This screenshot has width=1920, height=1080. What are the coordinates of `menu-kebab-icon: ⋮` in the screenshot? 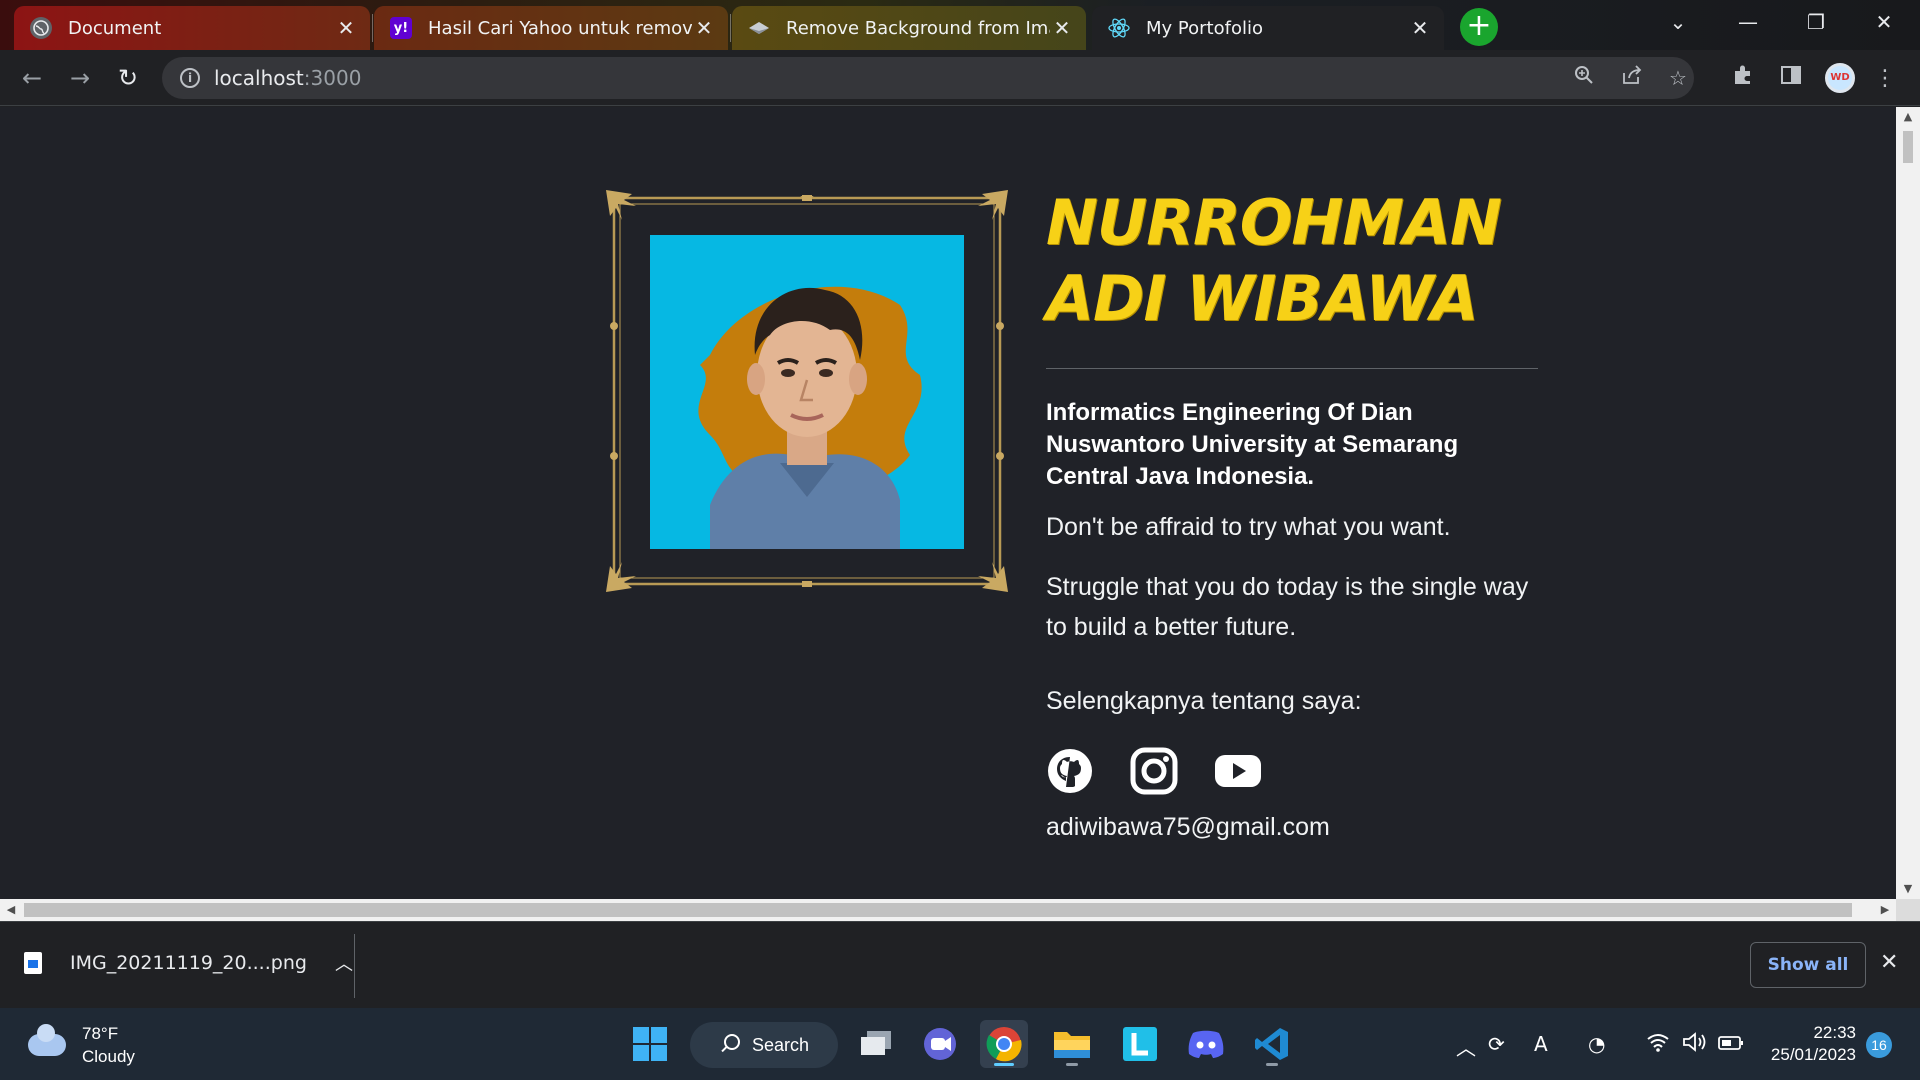 It's located at (1885, 79).